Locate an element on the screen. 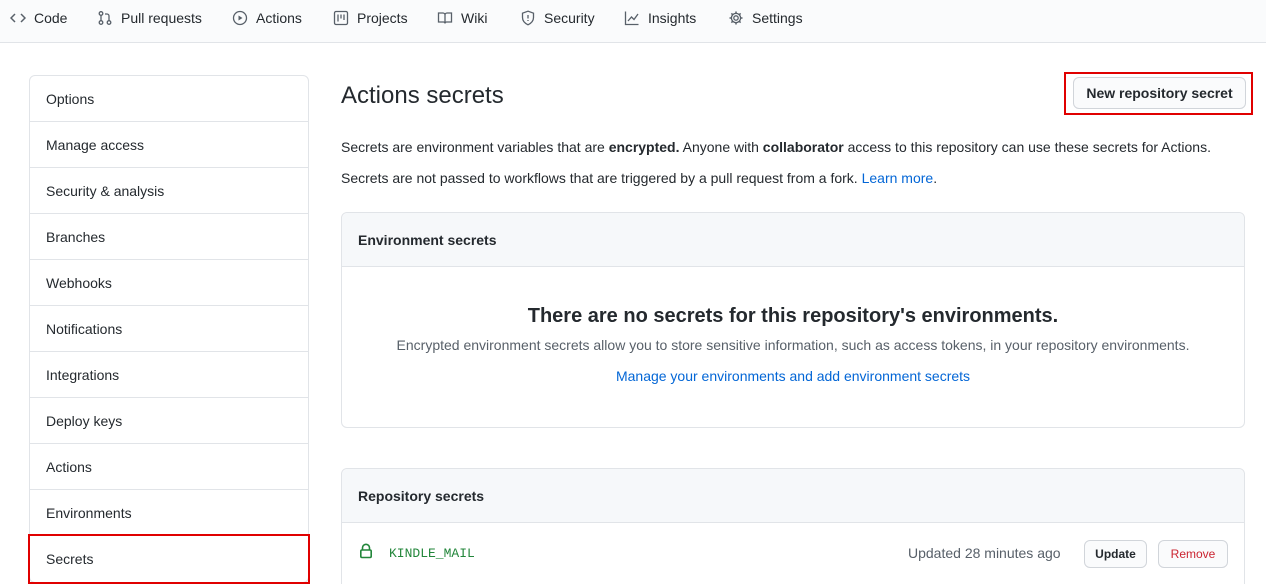 This screenshot has width=1266, height=584. graph-icon is located at coordinates (632, 18).